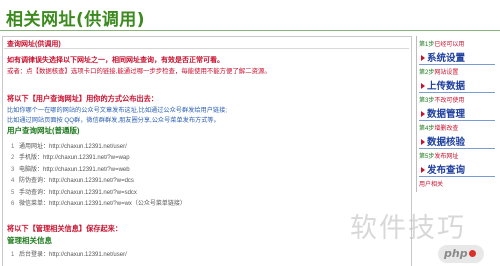 The height and width of the screenshot is (266, 500). What do you see at coordinates (442, 45) in the screenshot?
I see `sidebar-step-label: 第1步已经可以用` at bounding box center [442, 45].